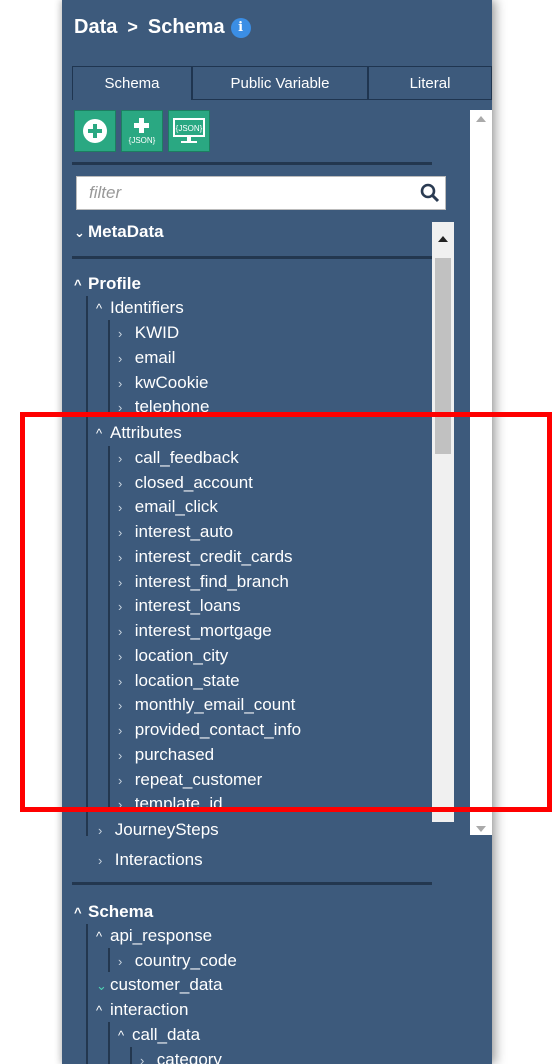 This screenshot has height=1064, width=560. Describe the element at coordinates (121, 911) in the screenshot. I see `tree-node-label: Schema` at that location.